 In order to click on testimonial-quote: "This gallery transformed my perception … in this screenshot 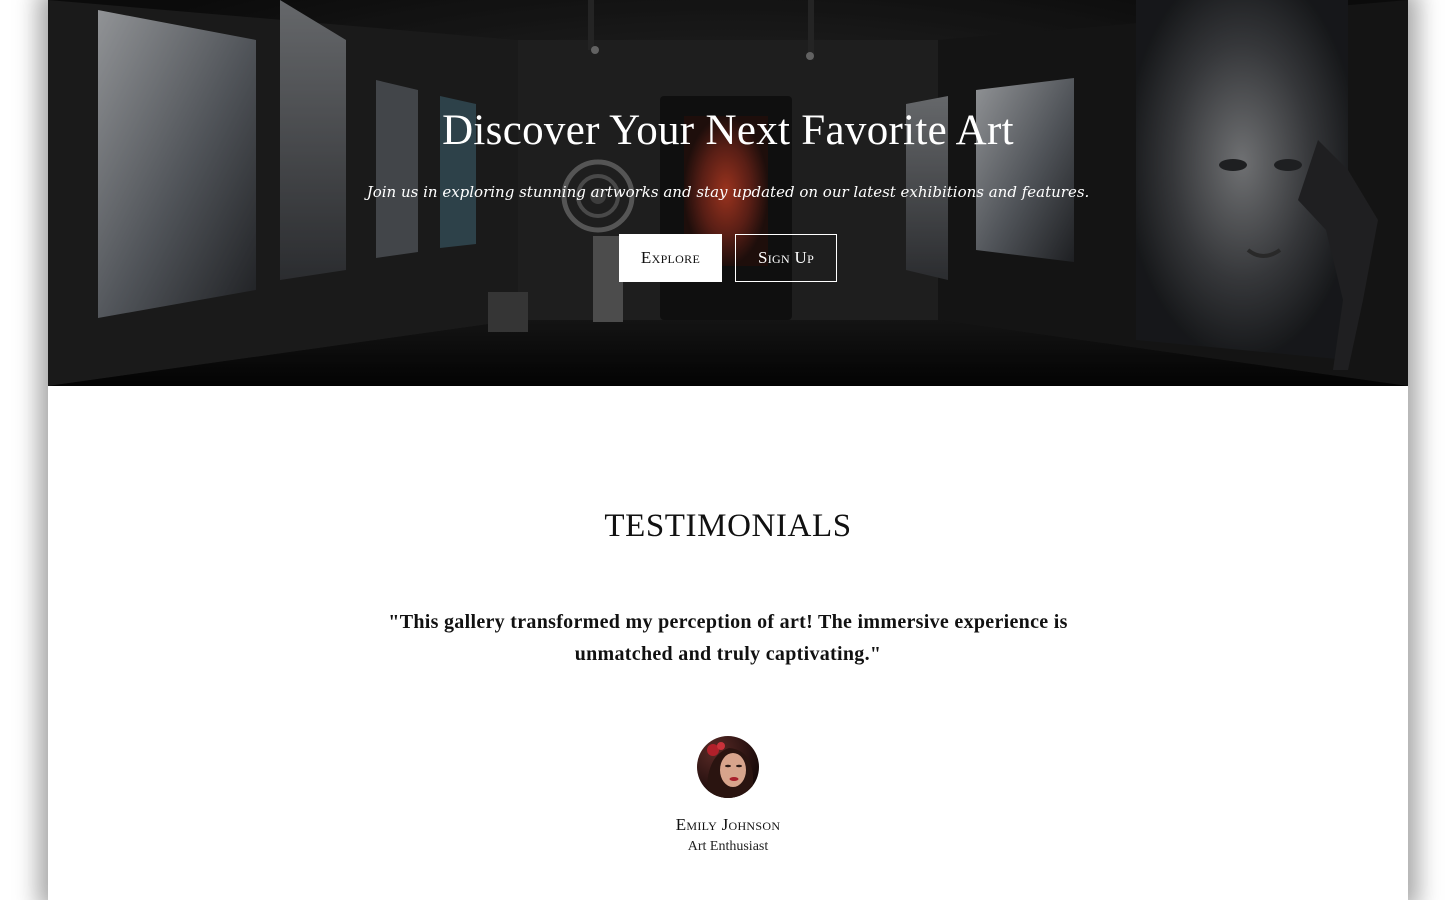, I will do `click(728, 638)`.